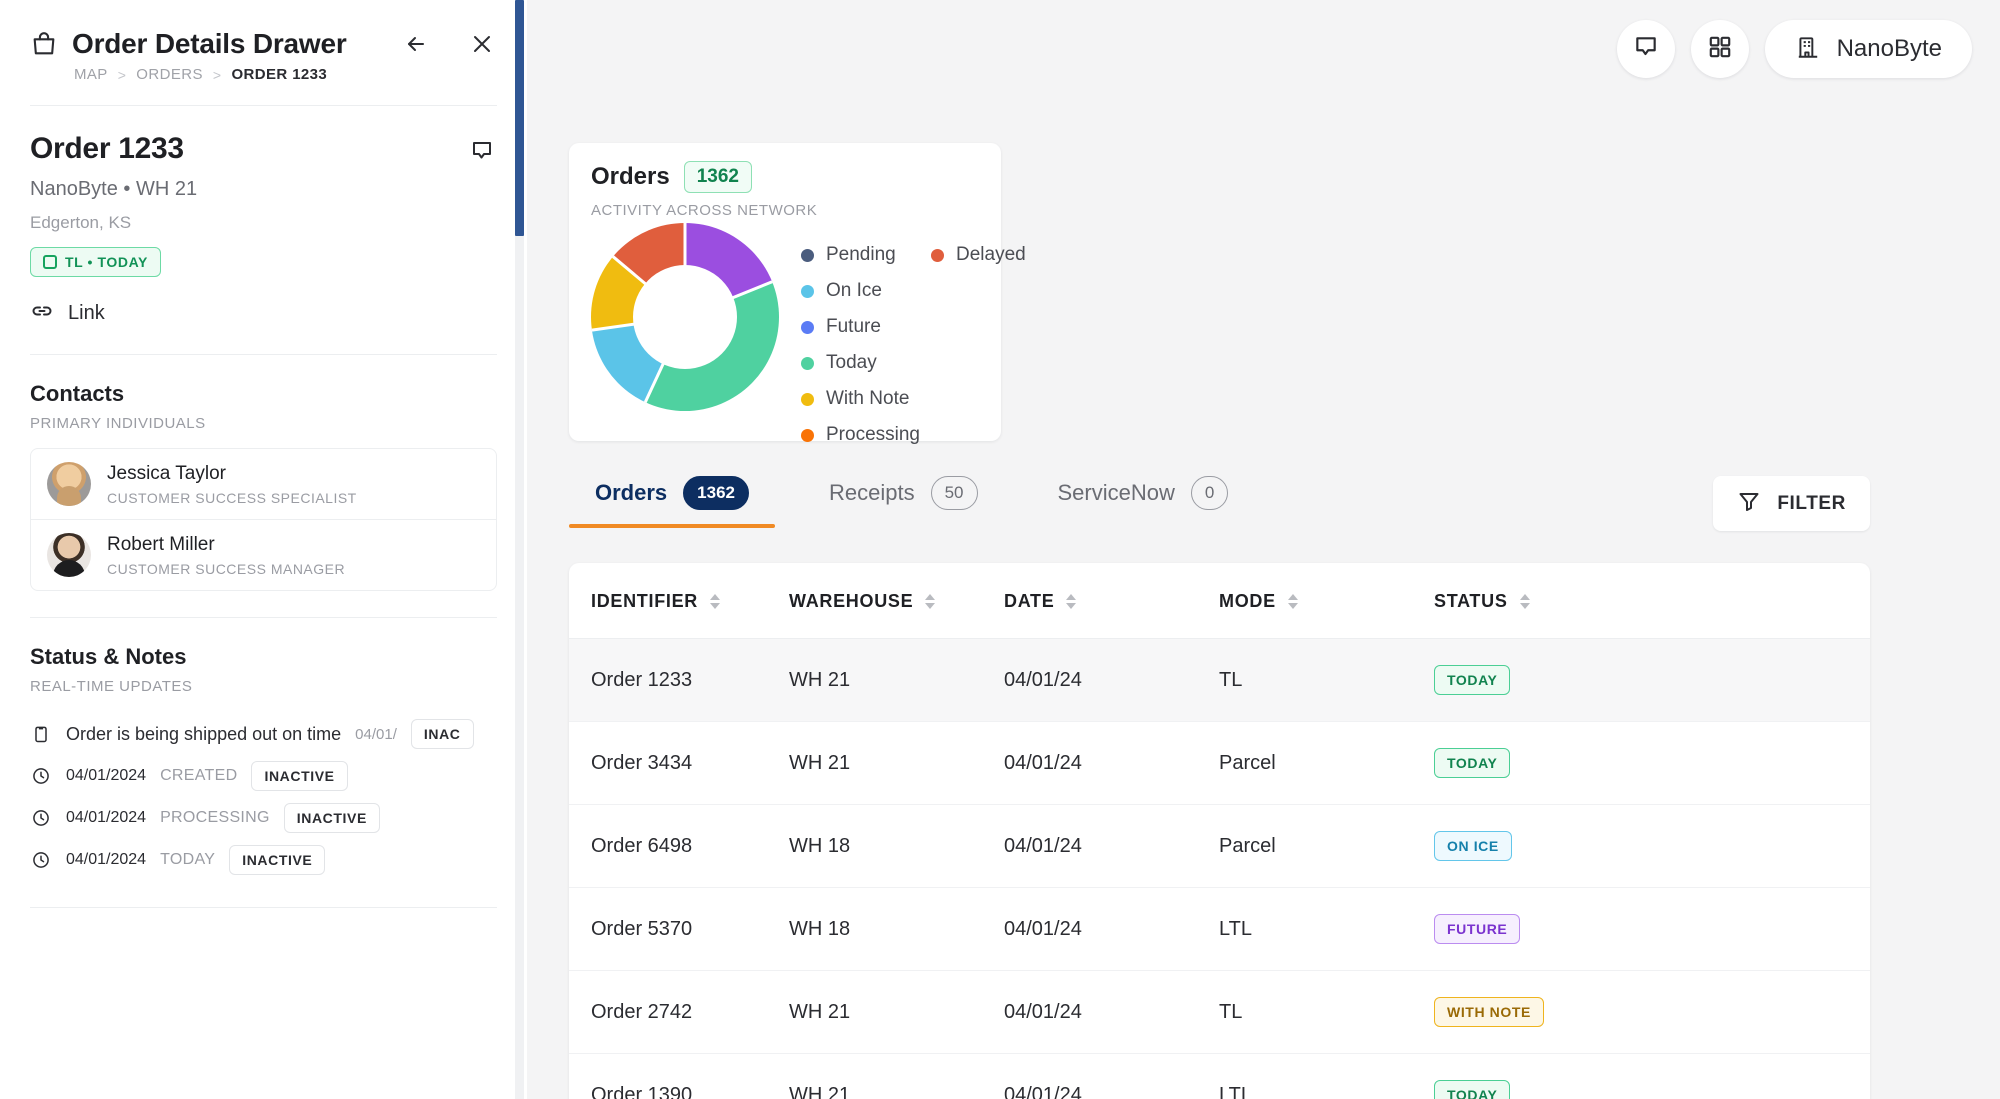  I want to click on organization-name: NanoByte, so click(1889, 48).